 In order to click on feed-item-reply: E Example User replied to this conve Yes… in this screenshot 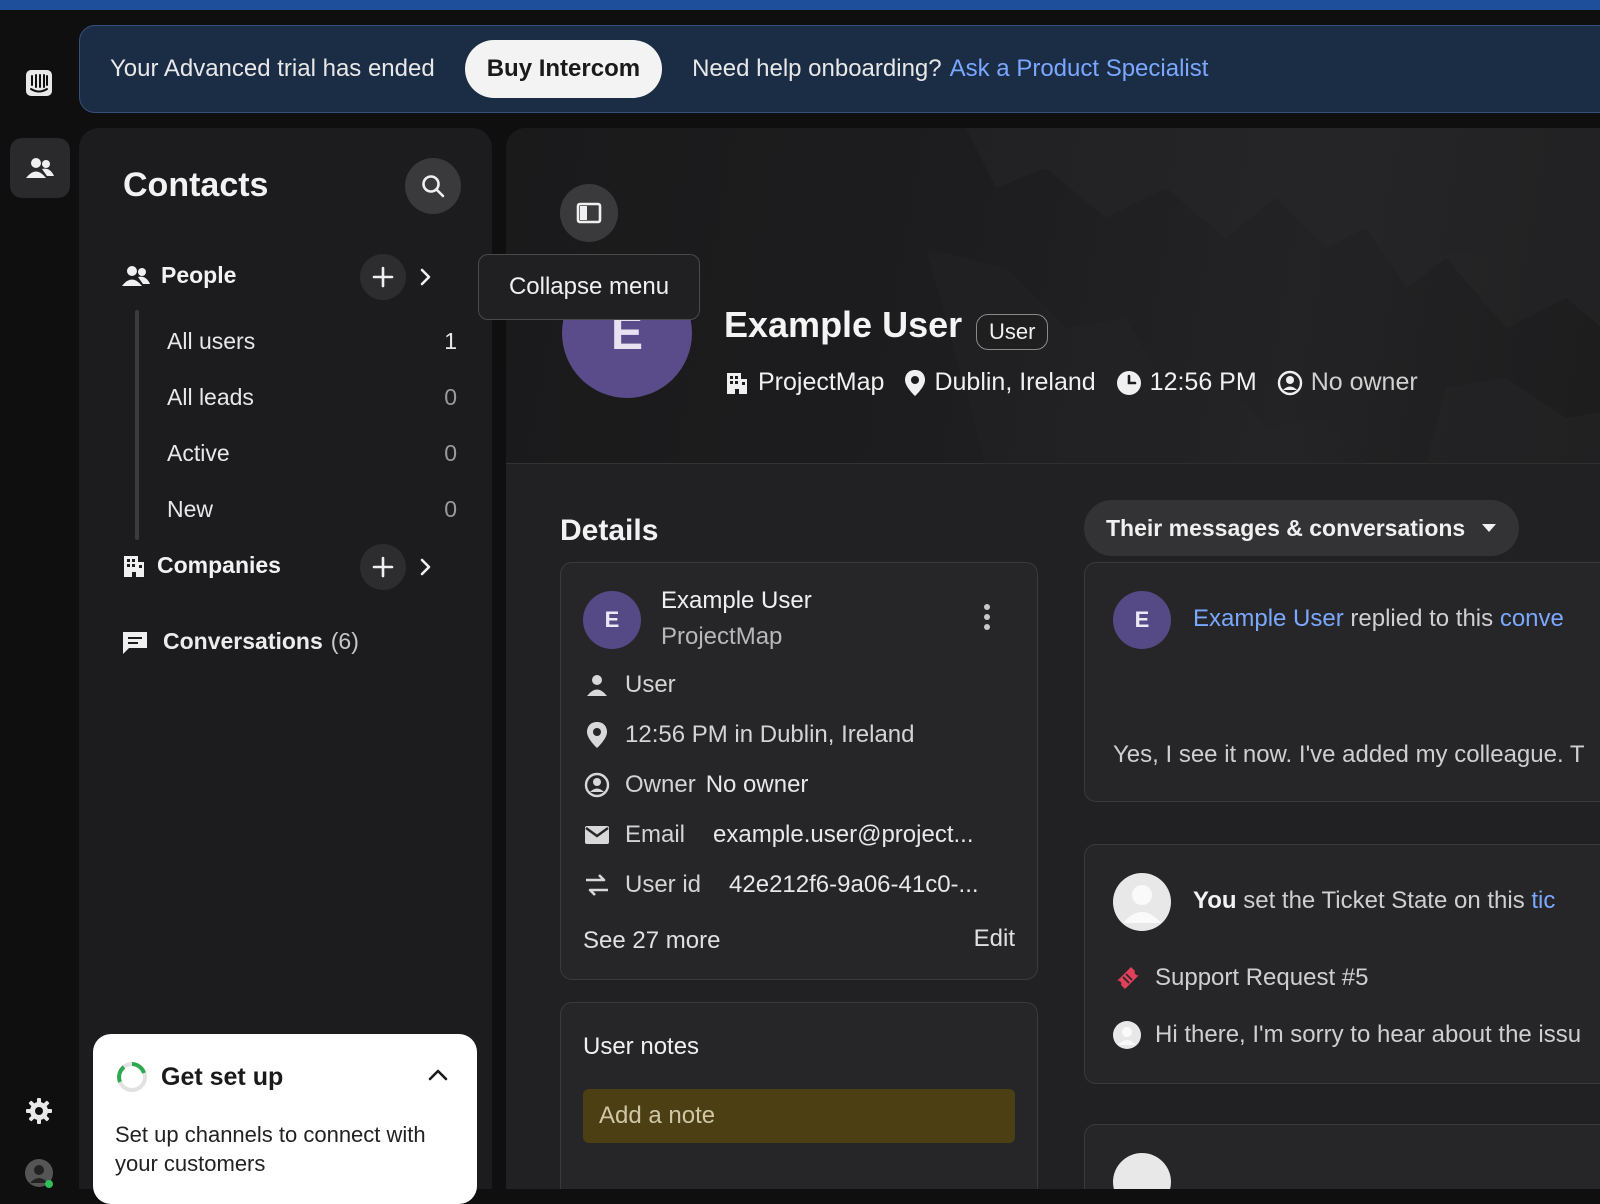, I will do `click(1342, 682)`.